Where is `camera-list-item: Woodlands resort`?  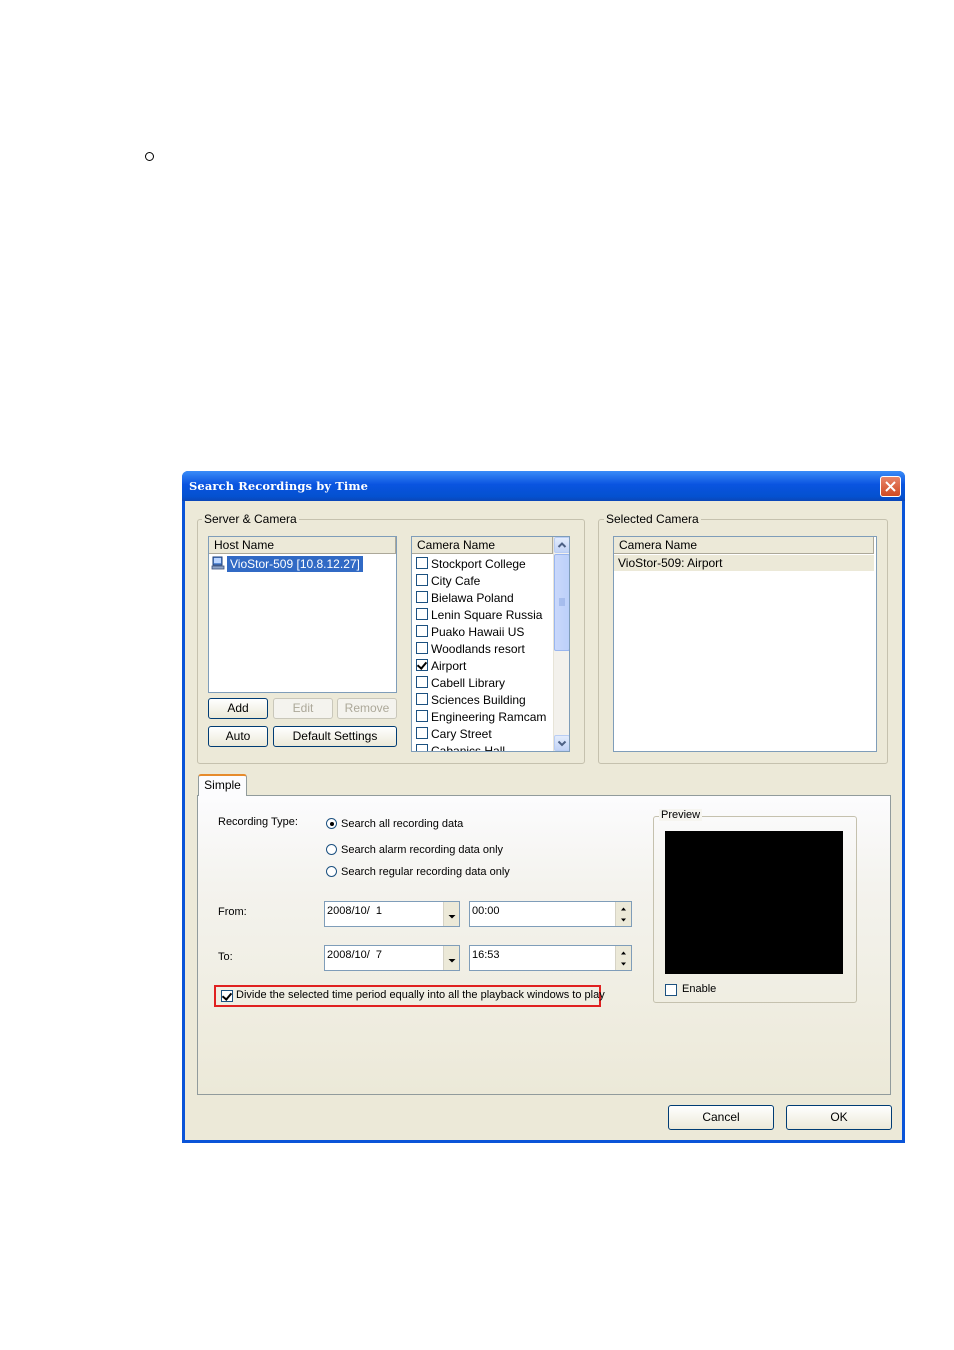
camera-list-item: Woodlands resort is located at coordinates (470, 649).